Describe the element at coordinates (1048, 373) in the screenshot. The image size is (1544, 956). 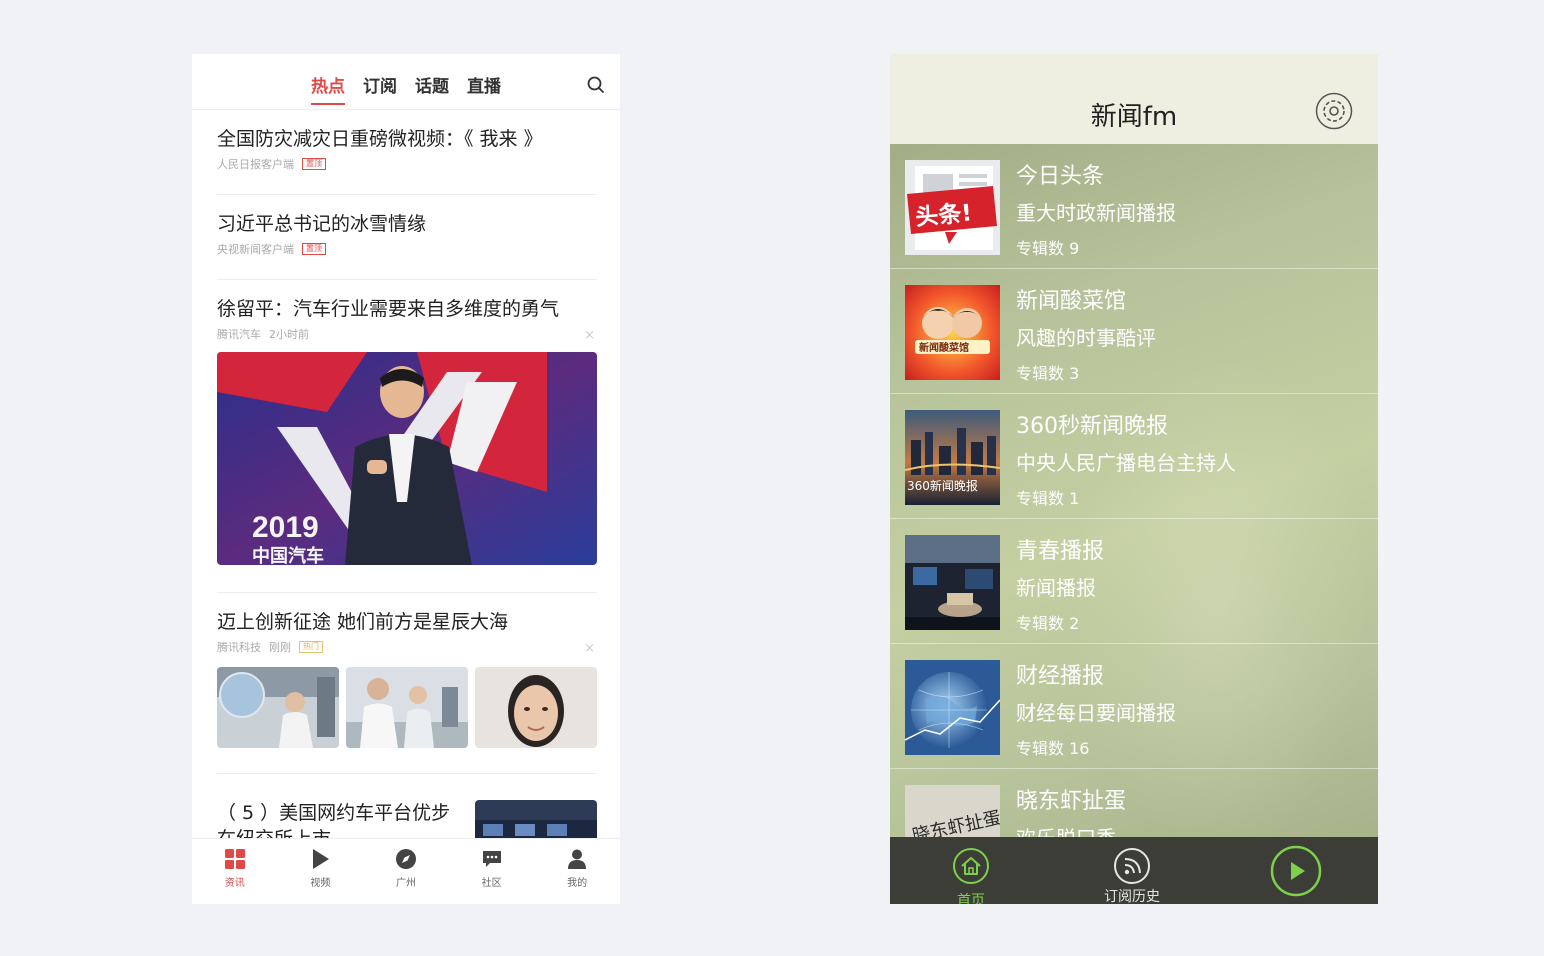
I see `album-count: 专辑数 3` at that location.